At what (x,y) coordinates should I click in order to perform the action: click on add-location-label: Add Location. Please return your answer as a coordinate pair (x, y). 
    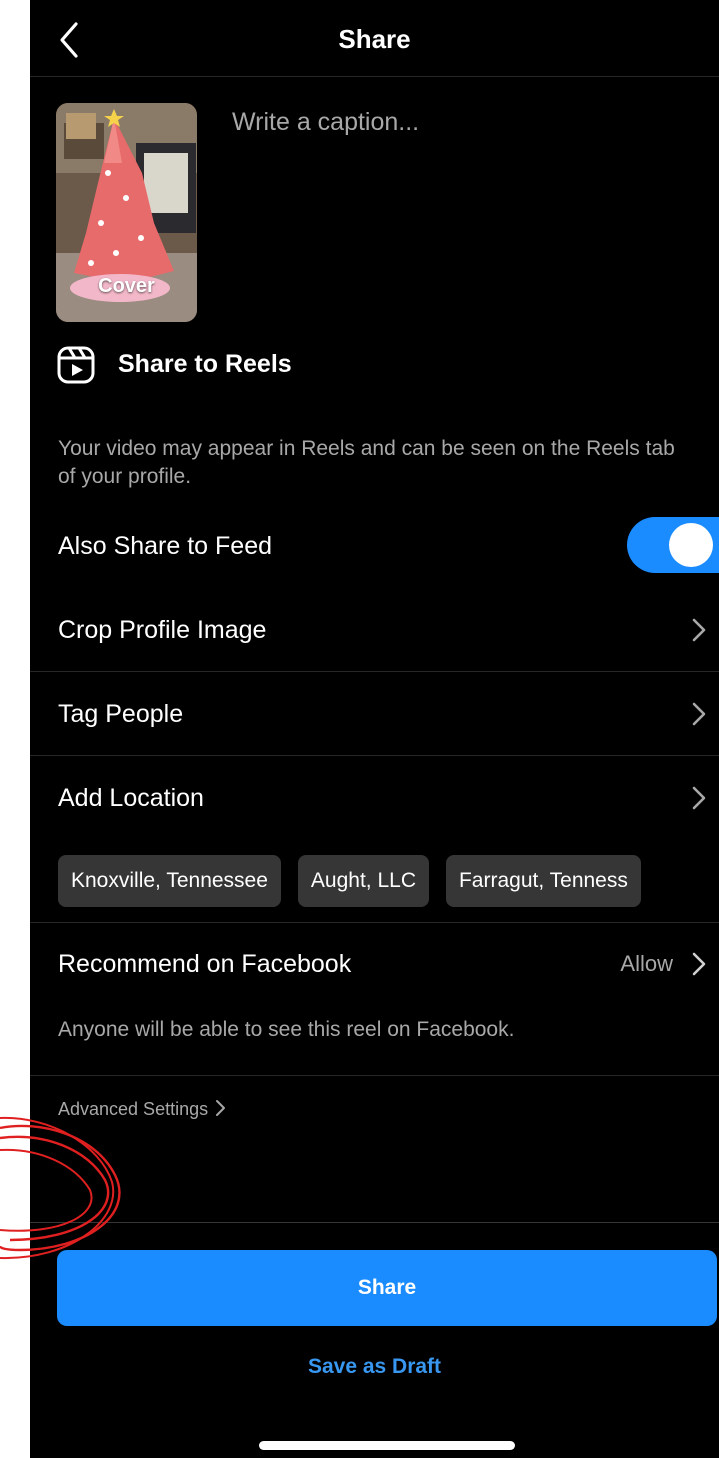
    Looking at the image, I should click on (131, 798).